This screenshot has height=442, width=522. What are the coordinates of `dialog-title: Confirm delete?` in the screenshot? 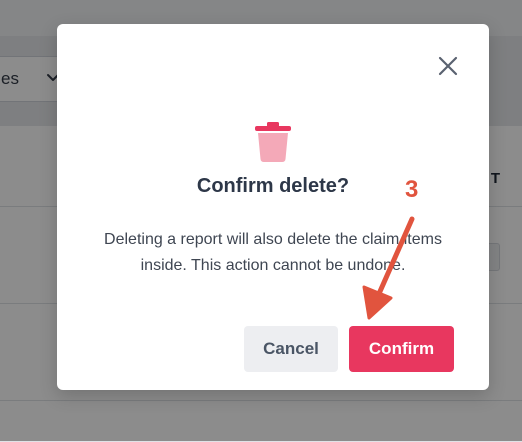 It's located at (273, 186).